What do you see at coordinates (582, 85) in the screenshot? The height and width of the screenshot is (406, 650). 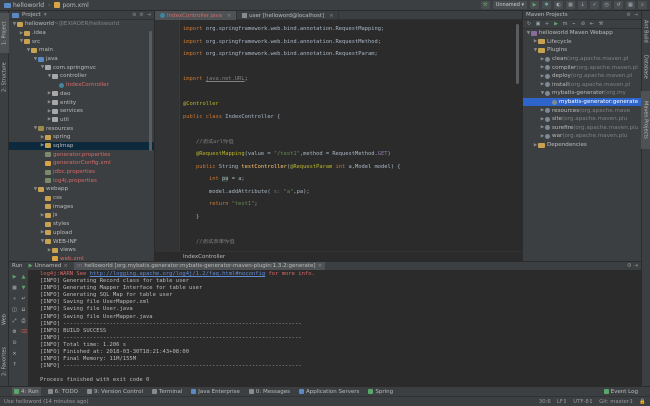 I see `maven-tree-item: ▶ install (org.apache.maven.pl` at bounding box center [582, 85].